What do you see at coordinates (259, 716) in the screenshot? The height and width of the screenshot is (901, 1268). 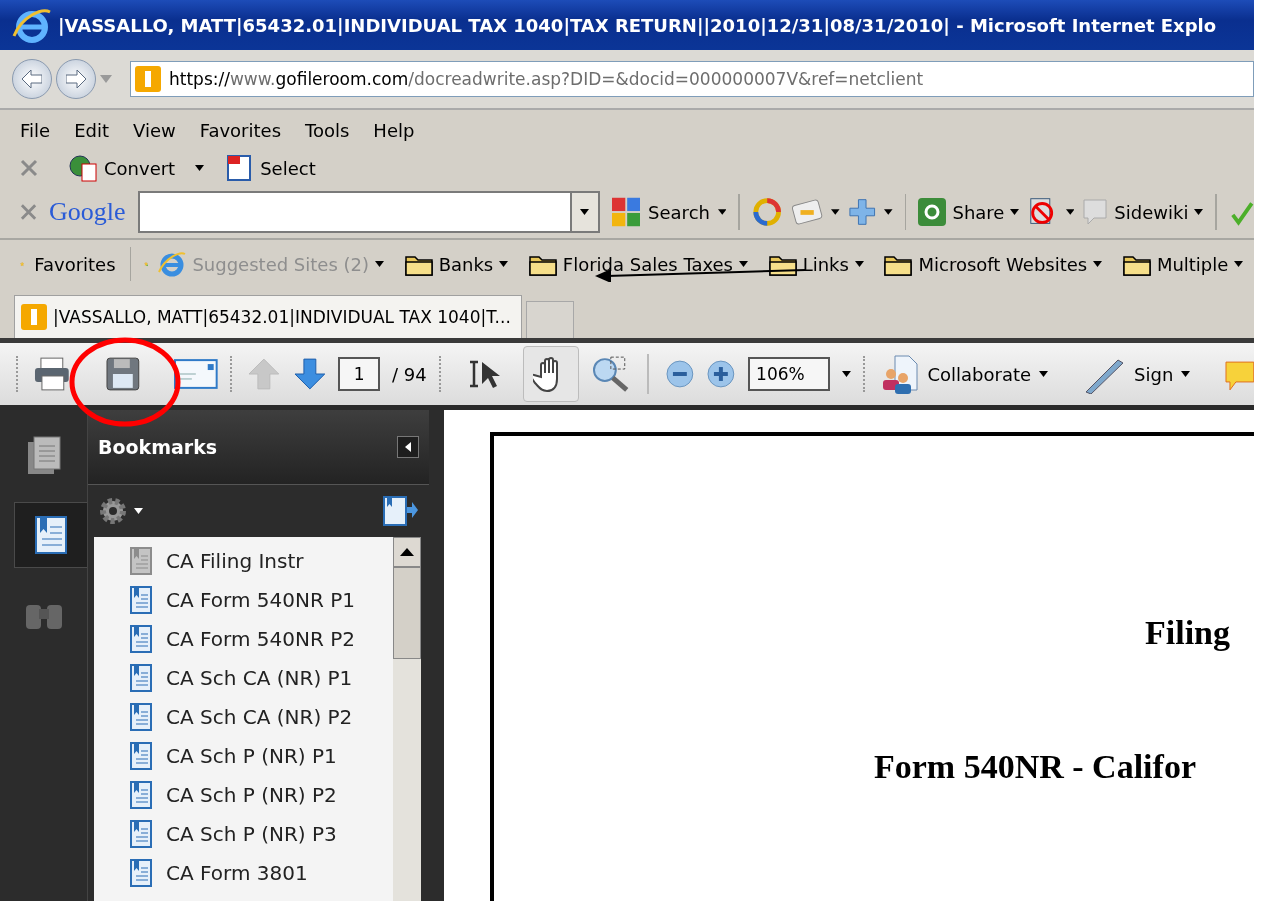 I see `bookmark-item: CA Sch CA (NR) P2` at bounding box center [259, 716].